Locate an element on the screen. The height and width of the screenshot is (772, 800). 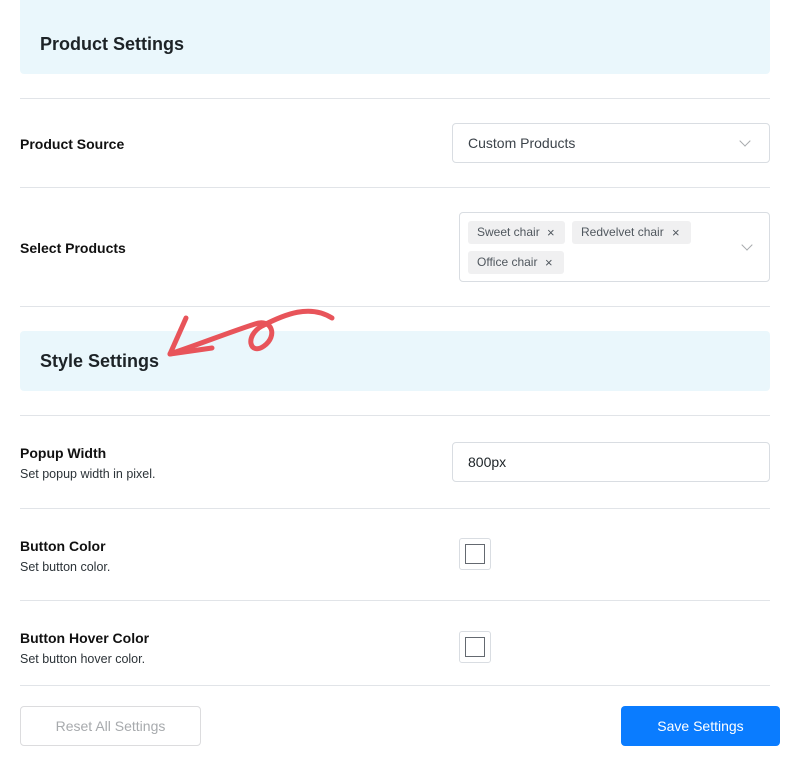
product-settings-title: Product Settings is located at coordinates (112, 44).